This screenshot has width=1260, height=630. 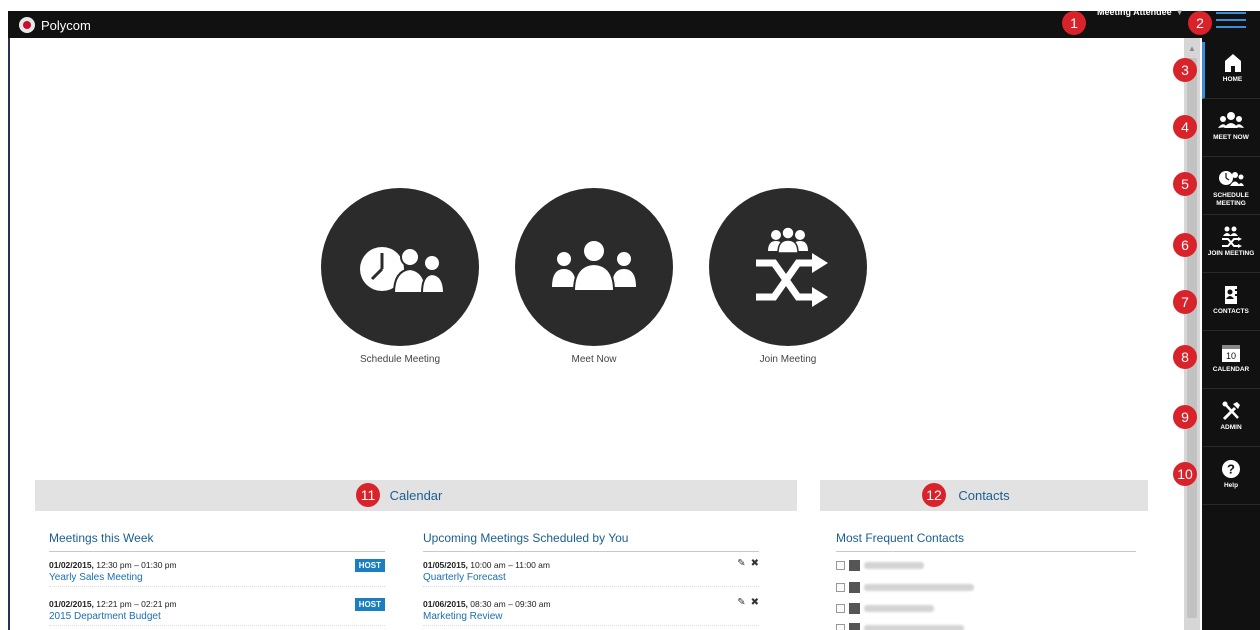 What do you see at coordinates (1074, 23) in the screenshot?
I see `callout-badge: 1` at bounding box center [1074, 23].